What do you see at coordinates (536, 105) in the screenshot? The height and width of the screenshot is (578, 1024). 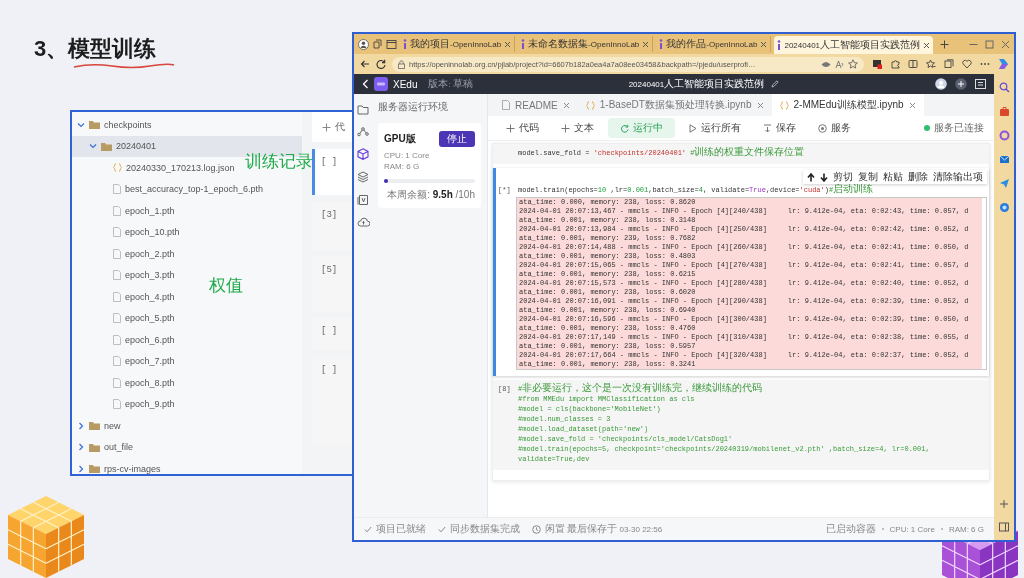 I see `notebook-tab: README` at bounding box center [536, 105].